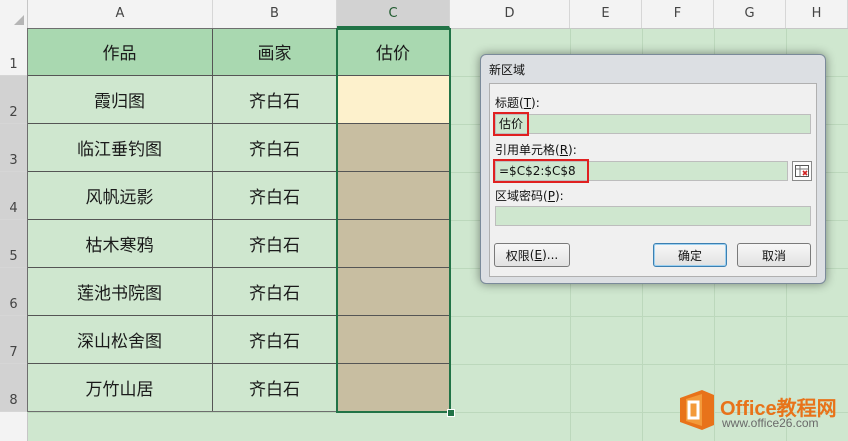 Image resolution: width=848 pixels, height=441 pixels. Describe the element at coordinates (120, 52) in the screenshot. I see `header-cell-work: 作品` at that location.